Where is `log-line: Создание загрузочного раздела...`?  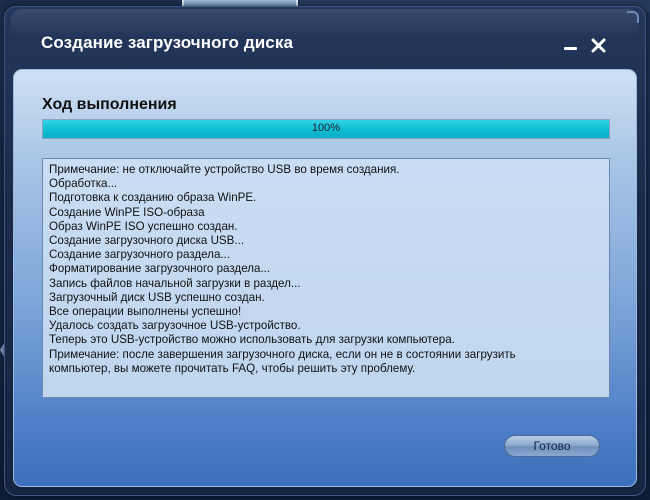 log-line: Создание загрузочного раздела... is located at coordinates (140, 255).